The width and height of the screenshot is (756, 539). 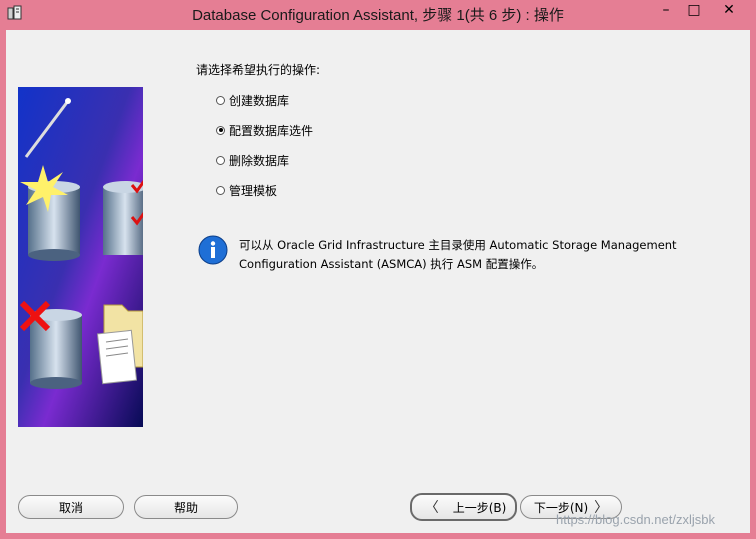 What do you see at coordinates (431, 508) in the screenshot?
I see `chevron-left-icon: 〈` at bounding box center [431, 508].